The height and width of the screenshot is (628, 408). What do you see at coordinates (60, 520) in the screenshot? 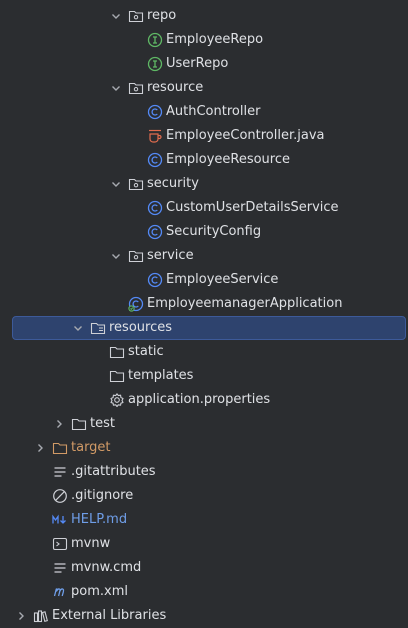
I see `markdown-icon` at bounding box center [60, 520].